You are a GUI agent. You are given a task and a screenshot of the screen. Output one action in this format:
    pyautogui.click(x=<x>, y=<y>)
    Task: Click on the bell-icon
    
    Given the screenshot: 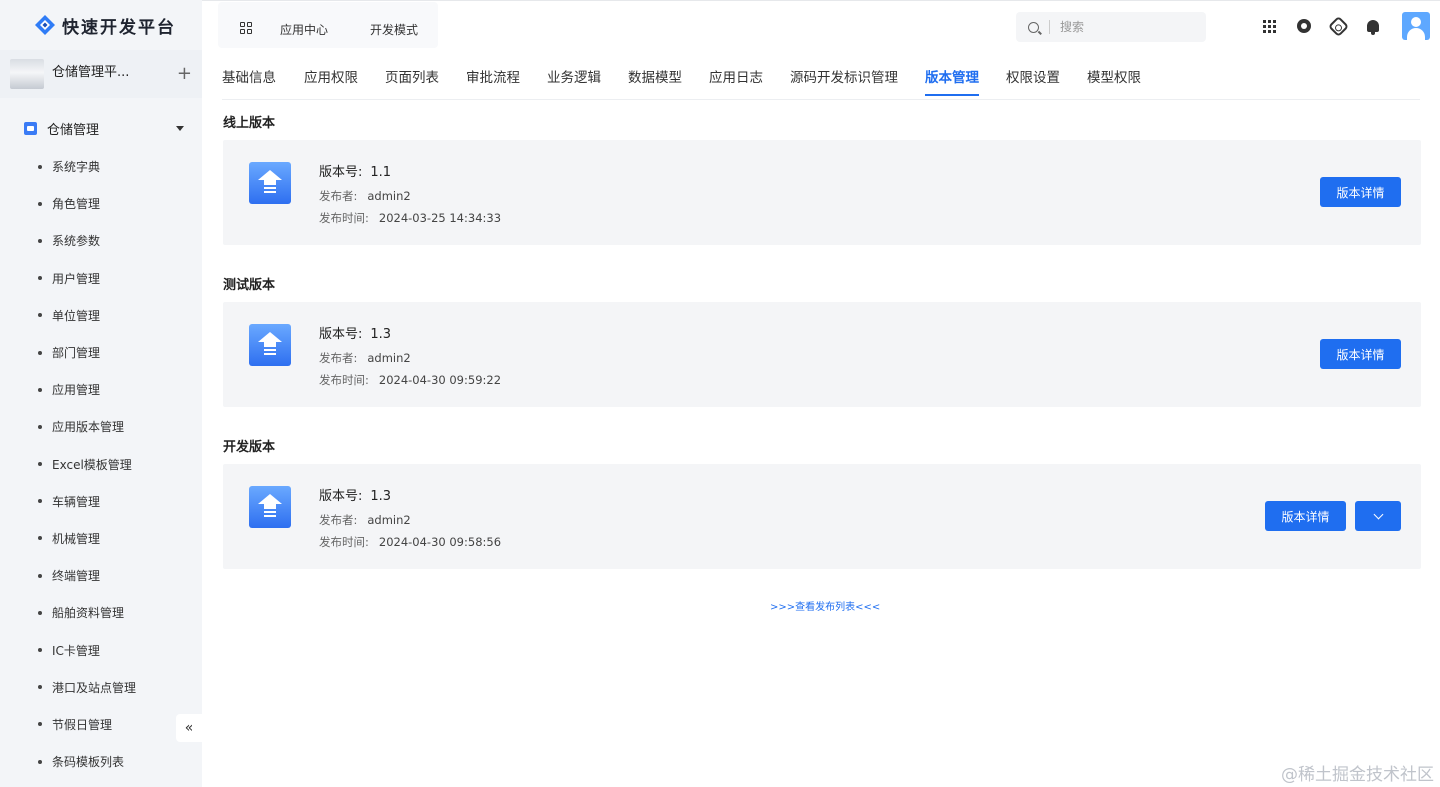 What is the action you would take?
    pyautogui.click(x=1373, y=26)
    